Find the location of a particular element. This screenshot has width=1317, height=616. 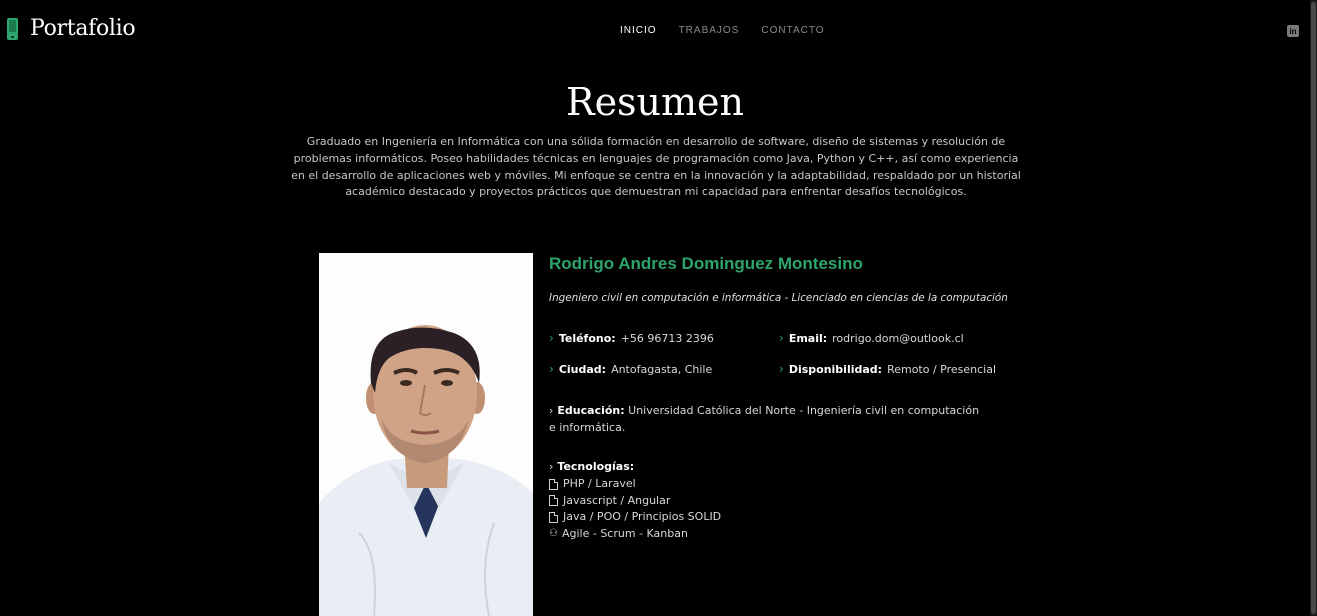

profile-name: Rodrigo Andres Dominguez Montesino is located at coordinates (706, 263).